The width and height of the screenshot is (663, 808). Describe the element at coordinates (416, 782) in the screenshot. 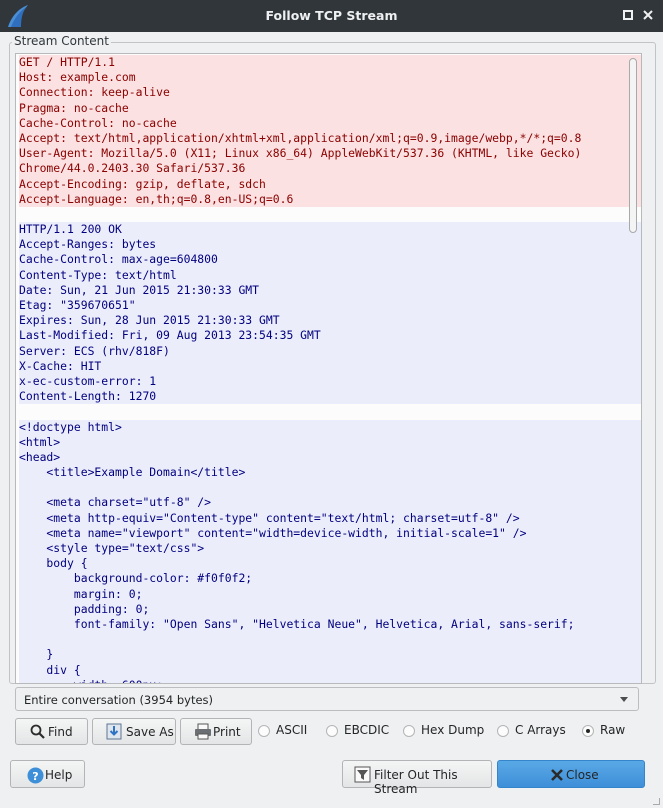

I see `filter-out-label: Filter Out This Stream` at that location.